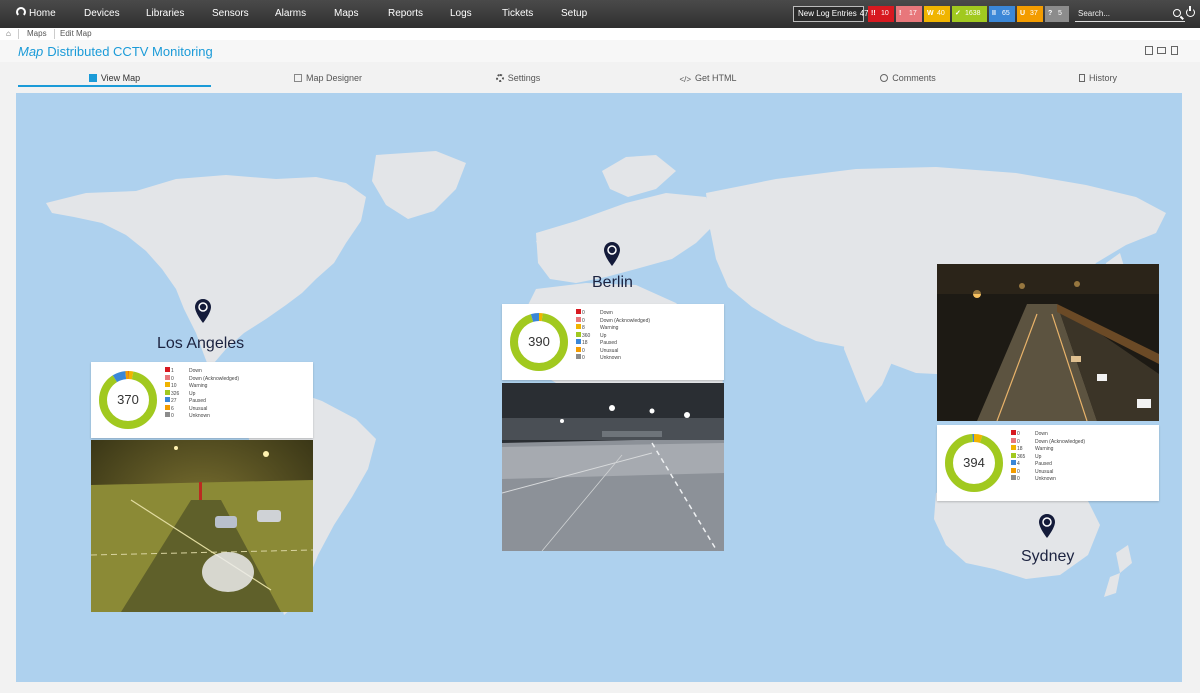 The width and height of the screenshot is (1200, 693). I want to click on nav-sensors: Sensors, so click(230, 14).